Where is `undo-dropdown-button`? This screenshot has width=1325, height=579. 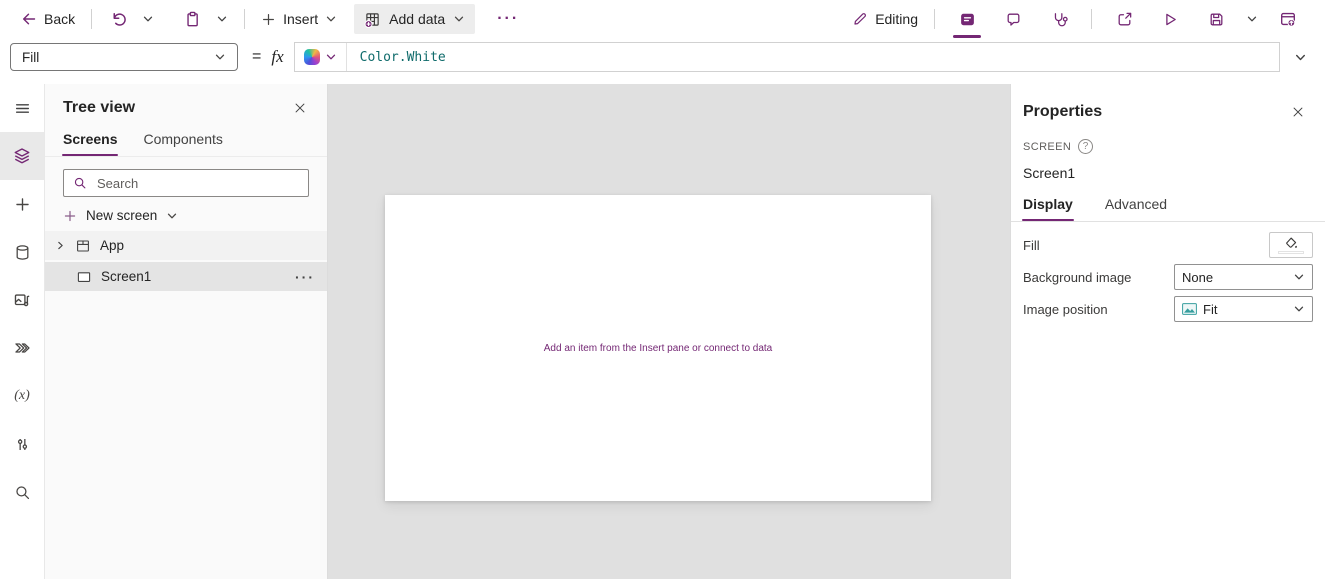
undo-dropdown-button is located at coordinates (148, 19).